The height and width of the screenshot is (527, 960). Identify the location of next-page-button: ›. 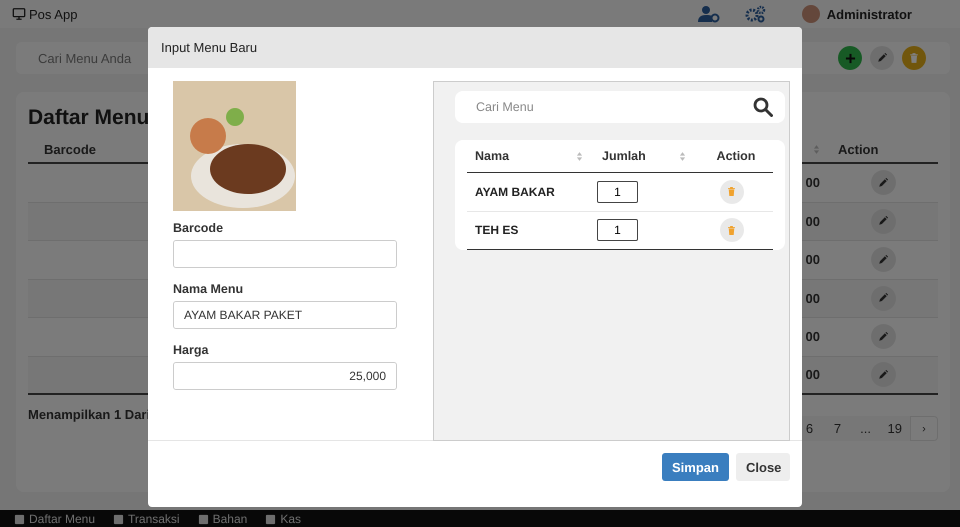
(924, 428).